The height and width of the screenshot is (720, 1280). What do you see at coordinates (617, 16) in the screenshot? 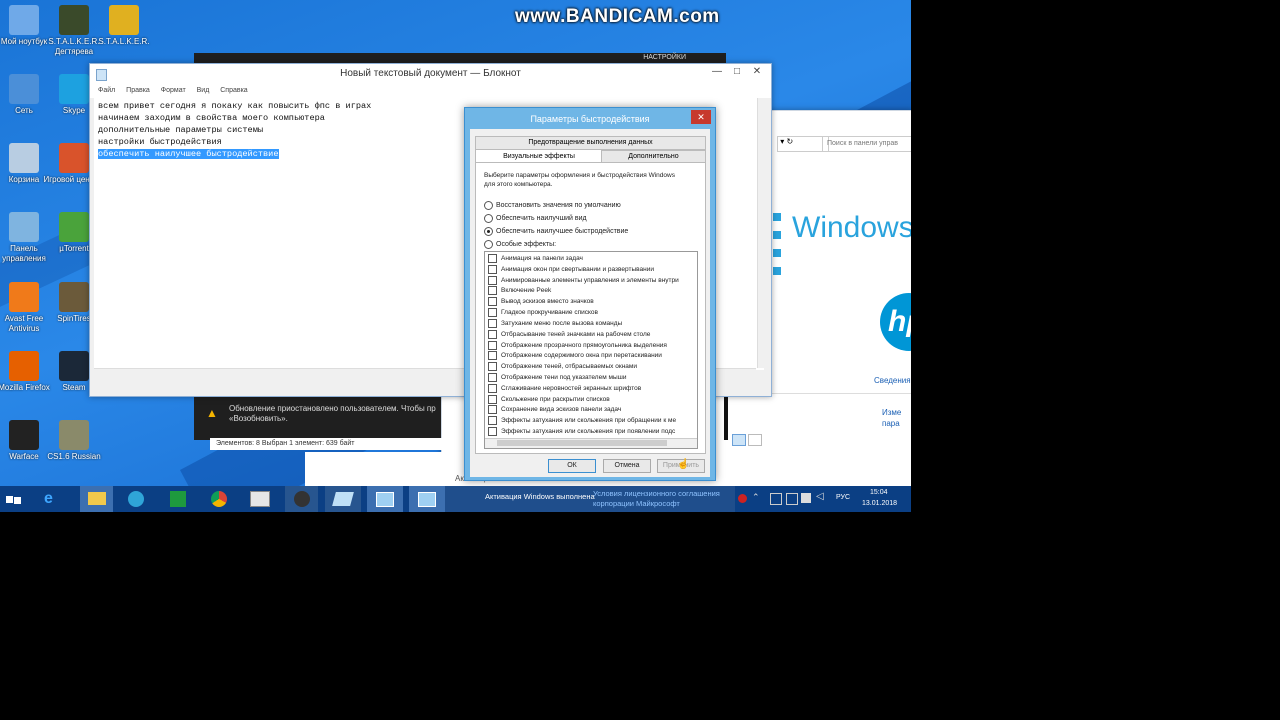
I see `bandicam-watermark: www.BANDICAM.com` at bounding box center [617, 16].